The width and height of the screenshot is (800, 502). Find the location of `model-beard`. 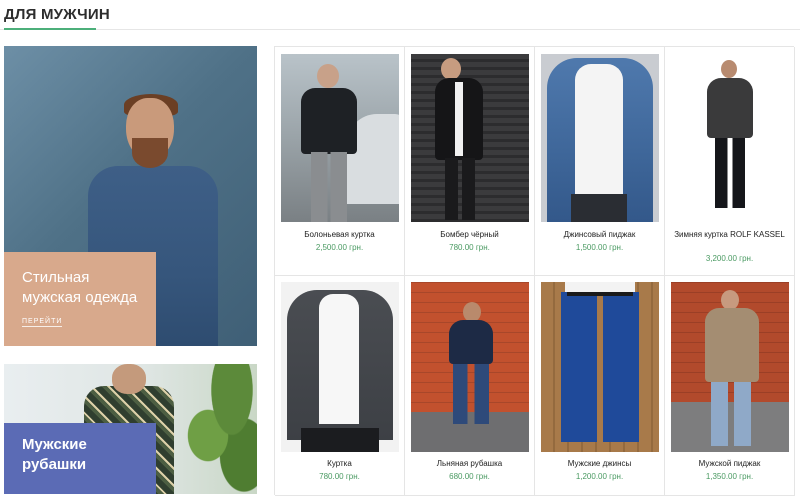

model-beard is located at coordinates (150, 153).